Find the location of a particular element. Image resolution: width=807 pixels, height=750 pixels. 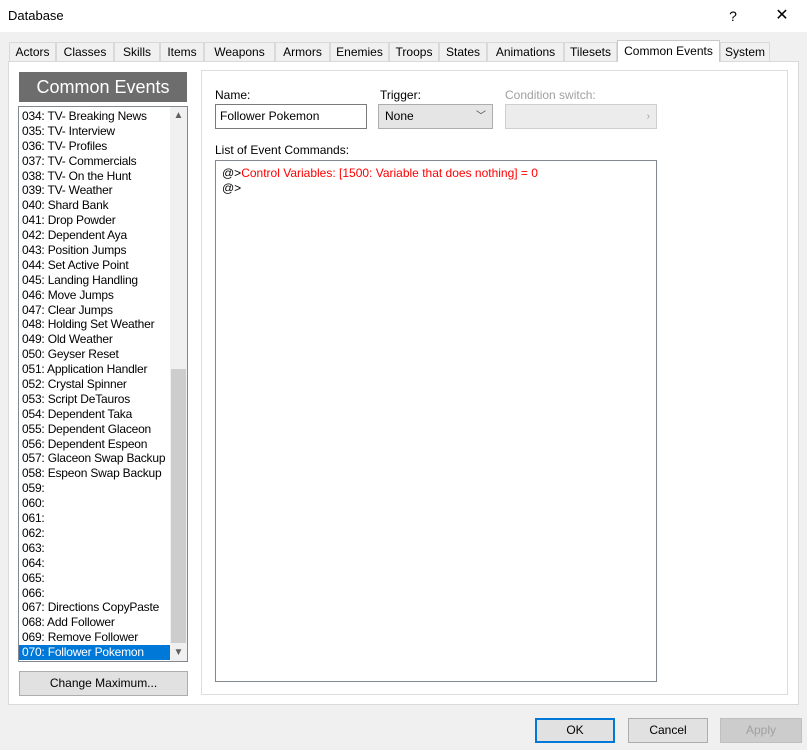

list-scrollbar: ▲ ▼ is located at coordinates (178, 384).